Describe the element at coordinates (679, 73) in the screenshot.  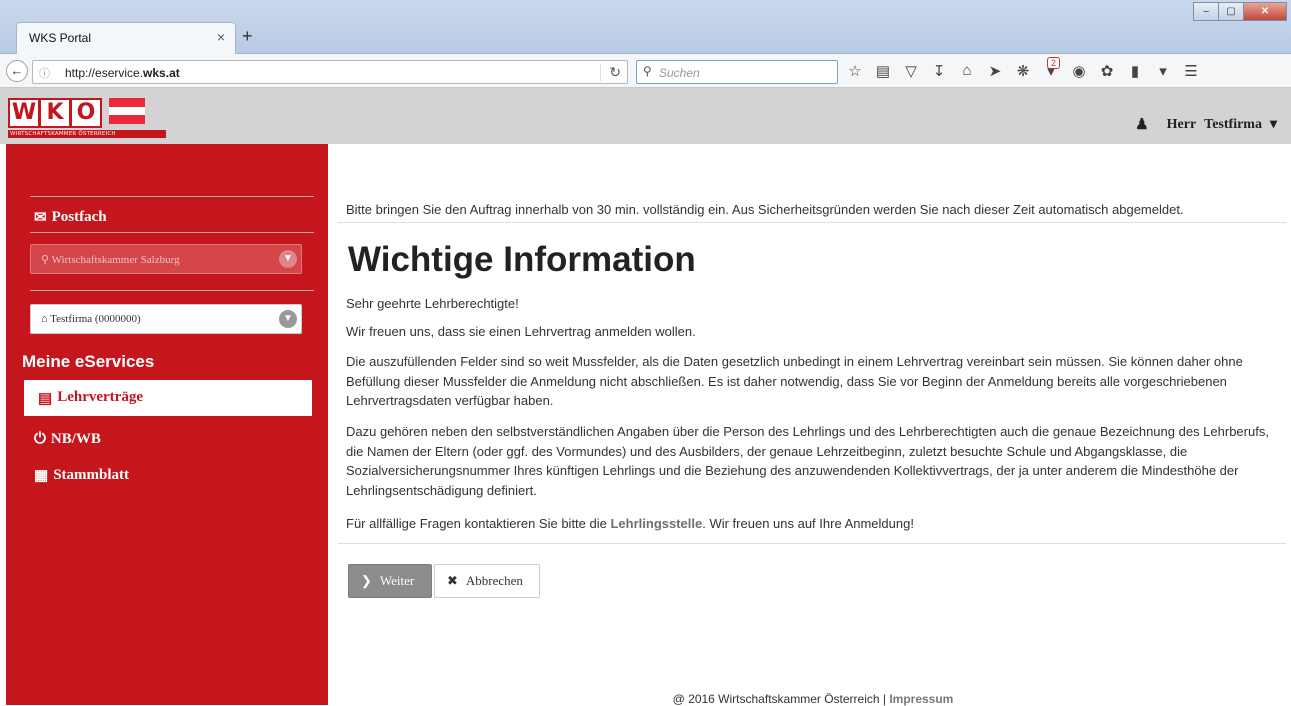
I see `search-placeholder: Suchen` at that location.